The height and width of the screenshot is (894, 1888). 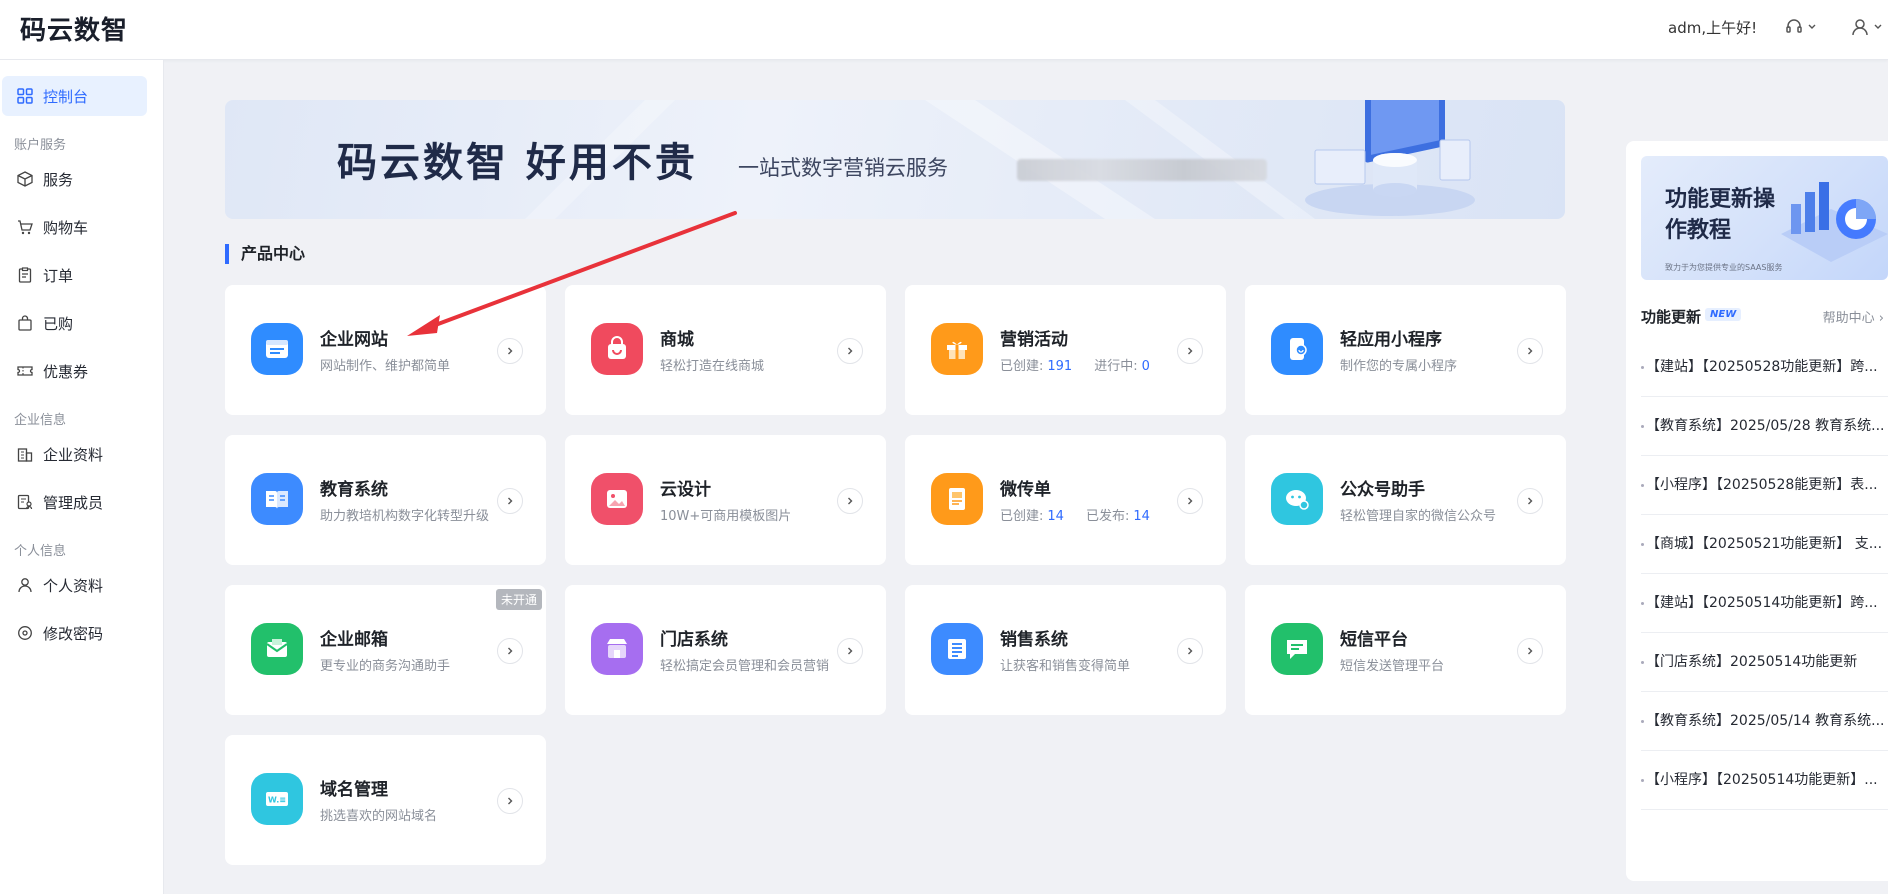 I want to click on sidebar-item-label: 企业资料, so click(x=73, y=454).